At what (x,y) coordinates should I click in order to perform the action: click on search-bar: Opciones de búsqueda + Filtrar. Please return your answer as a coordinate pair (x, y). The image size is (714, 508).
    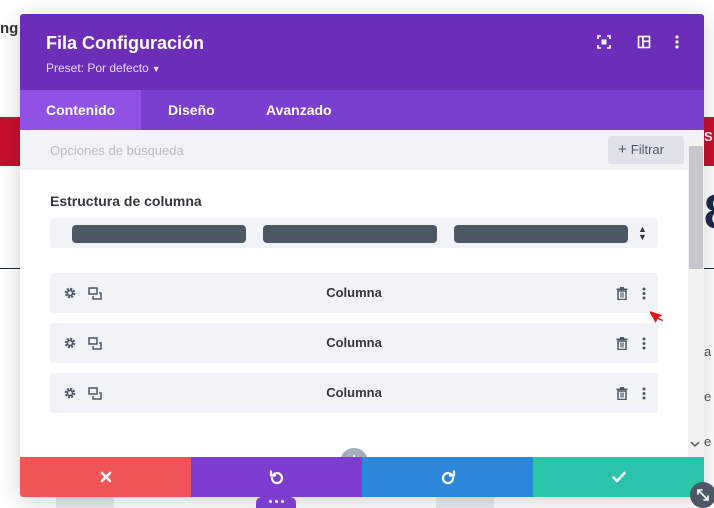
    Looking at the image, I should click on (354, 150).